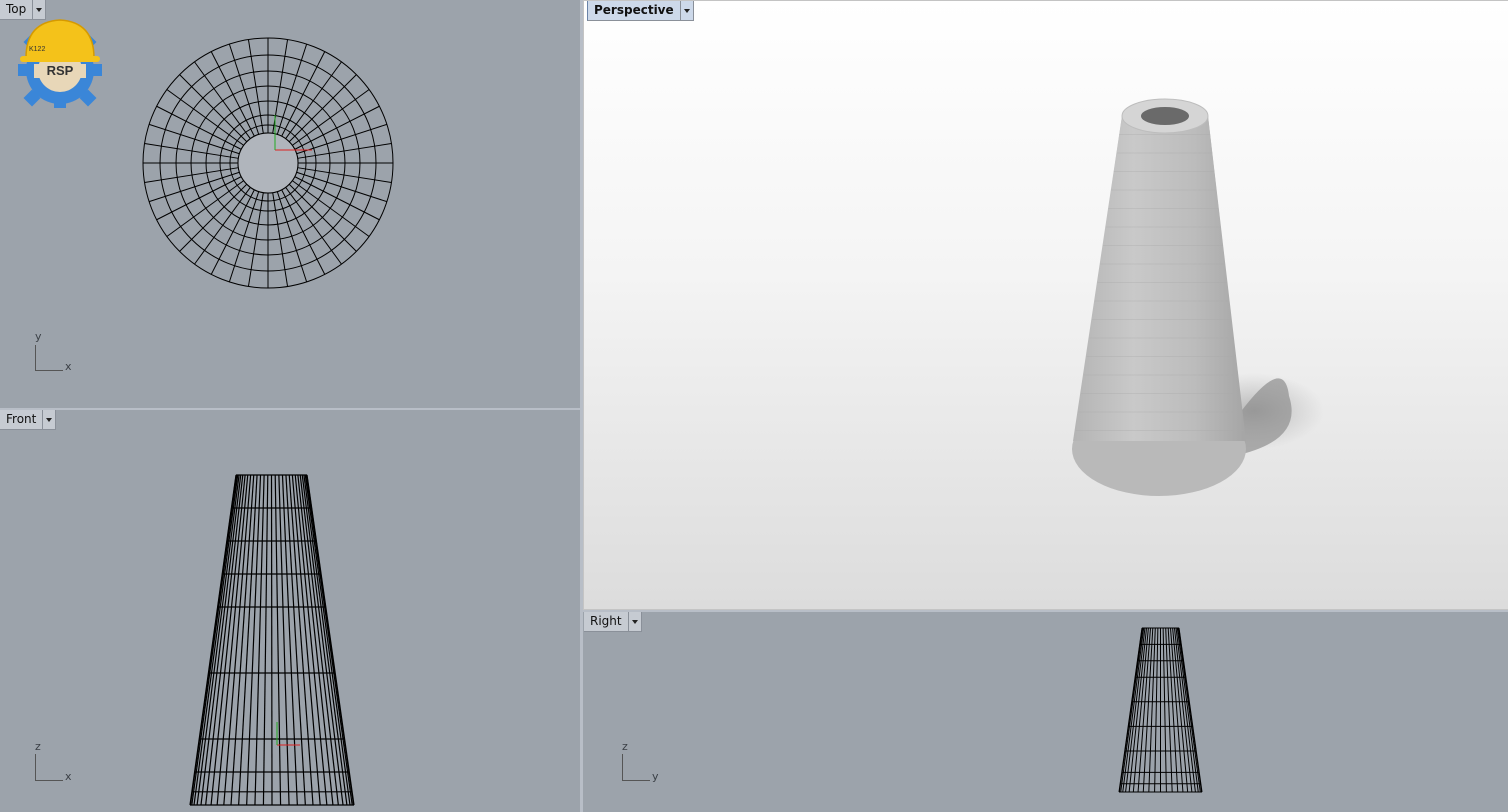  What do you see at coordinates (645, 762) in the screenshot?
I see `axis-indicator-right: z y` at bounding box center [645, 762].